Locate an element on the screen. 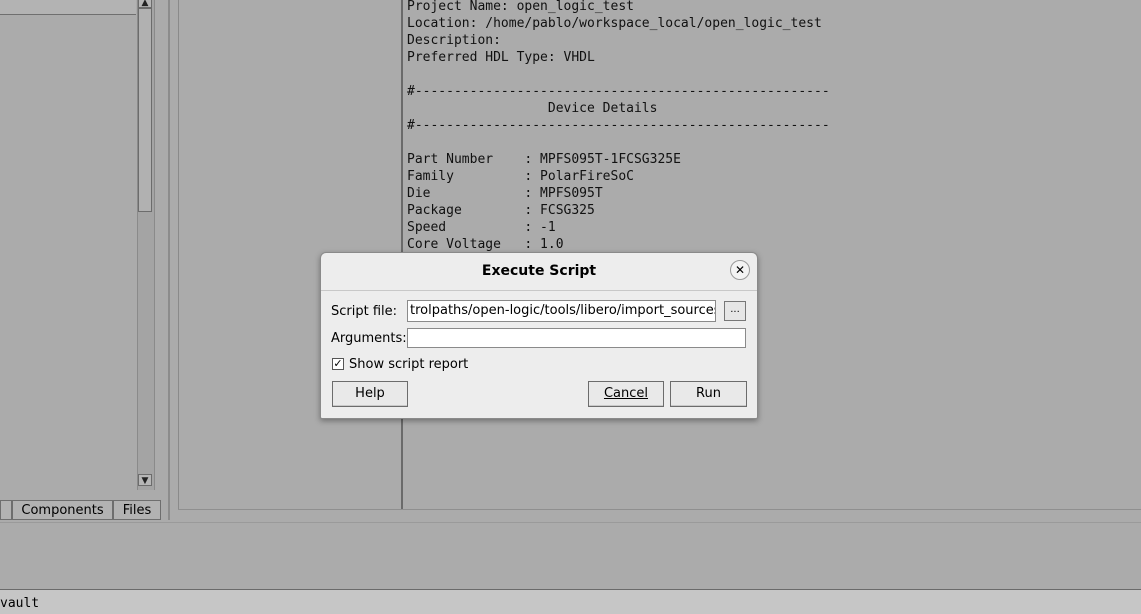 The height and width of the screenshot is (614, 1141). dialog-title: Execute Script is located at coordinates (539, 271).